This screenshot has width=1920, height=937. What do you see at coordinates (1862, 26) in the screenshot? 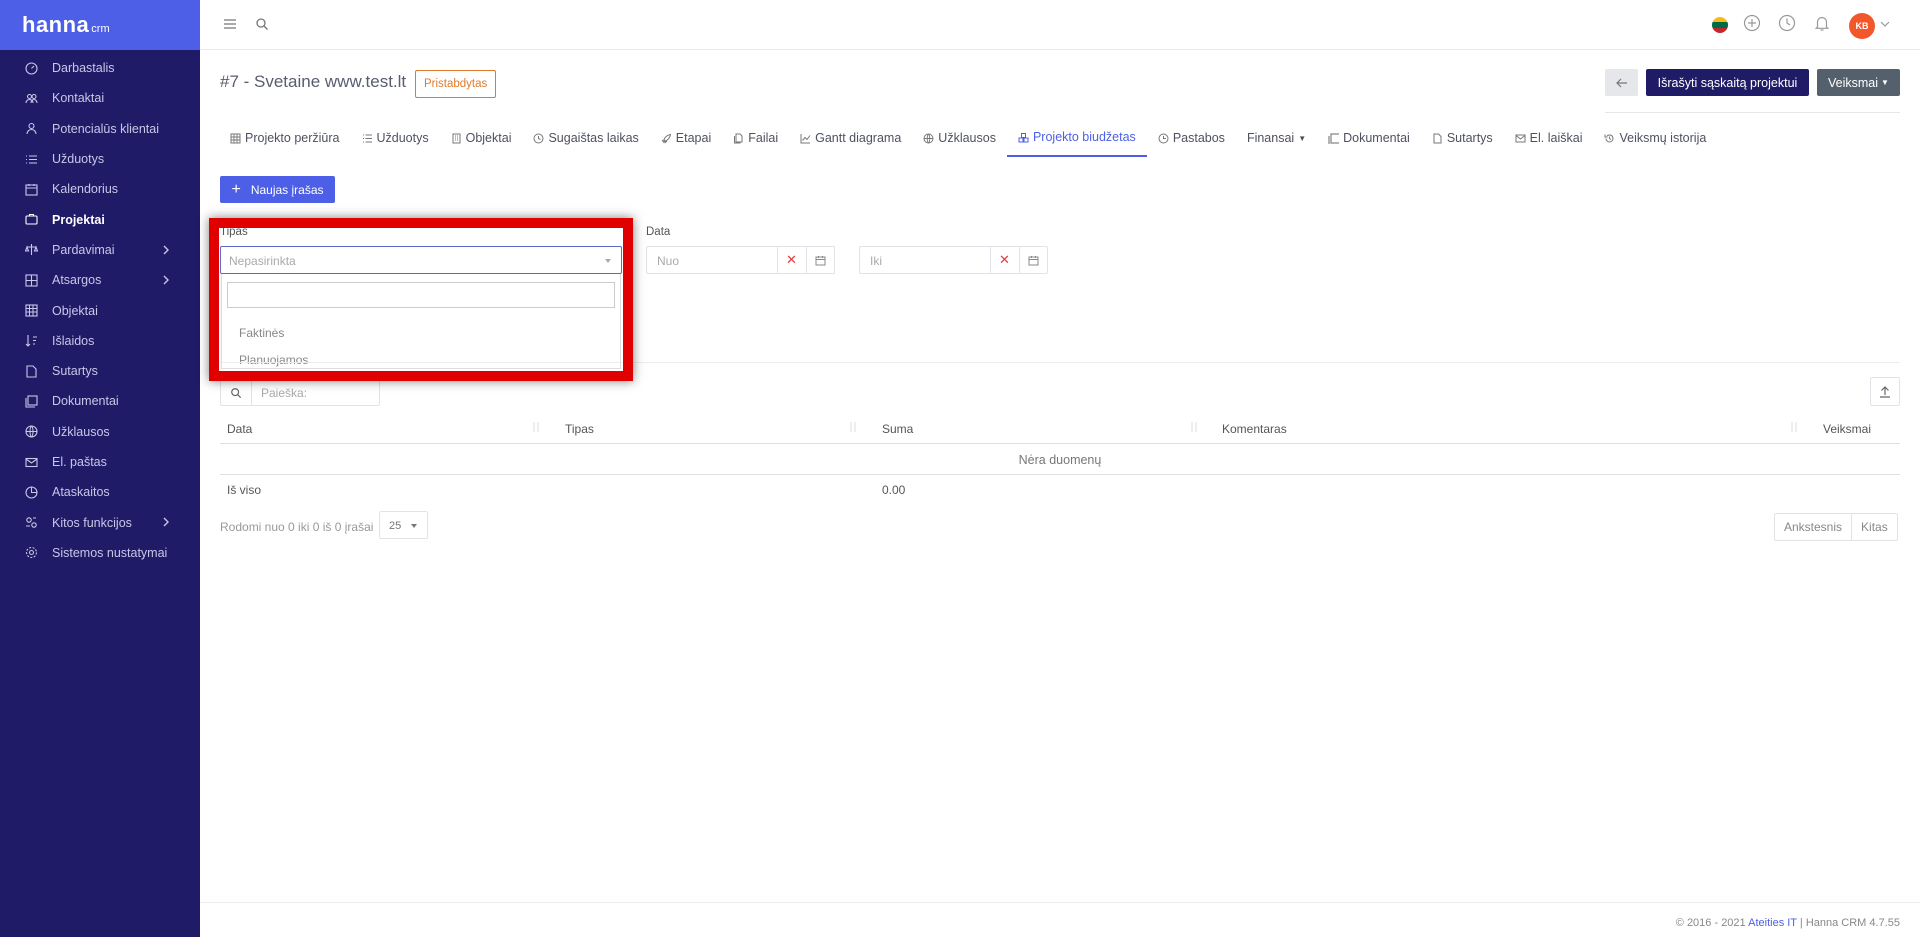
I see `avatar: KB` at bounding box center [1862, 26].